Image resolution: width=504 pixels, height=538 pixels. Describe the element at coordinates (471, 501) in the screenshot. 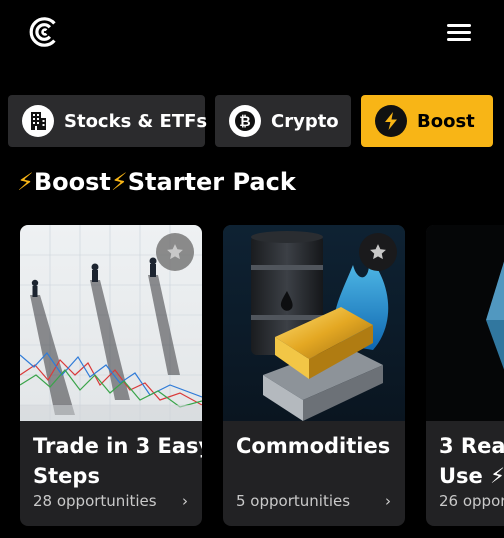

I see `card-opportunities-count: 26 oppor` at that location.